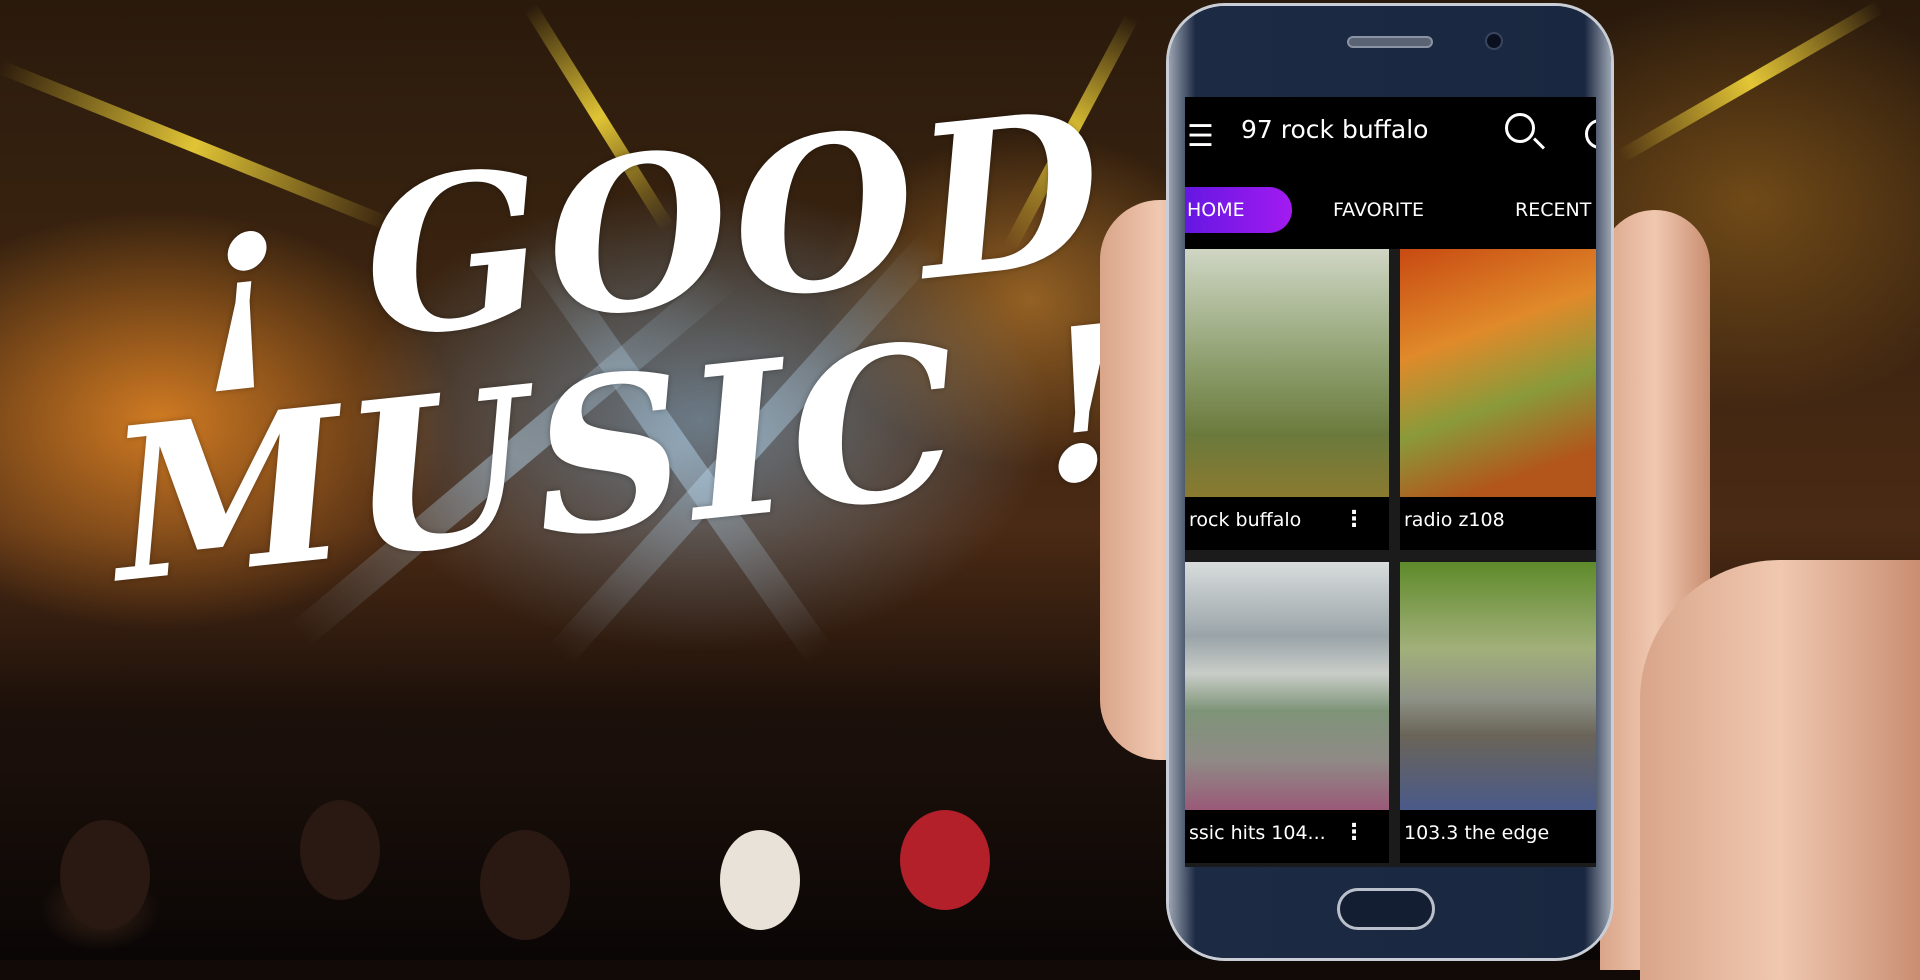 This screenshot has height=980, width=1920. I want to click on station-card: rock buffalo ⋮, so click(1287, 399).